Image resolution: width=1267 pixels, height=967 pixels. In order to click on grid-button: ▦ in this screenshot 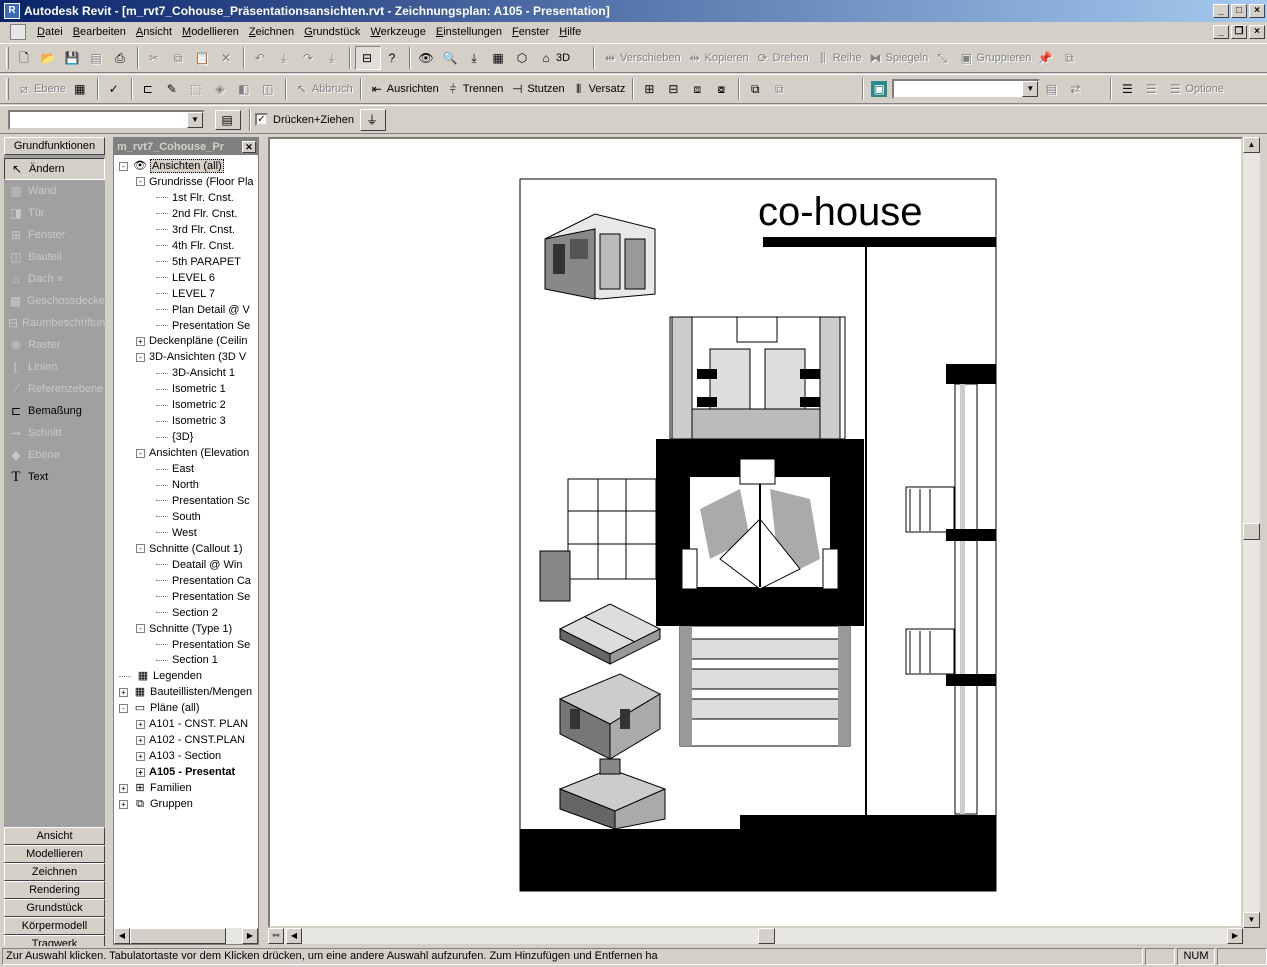, I will do `click(81, 89)`.